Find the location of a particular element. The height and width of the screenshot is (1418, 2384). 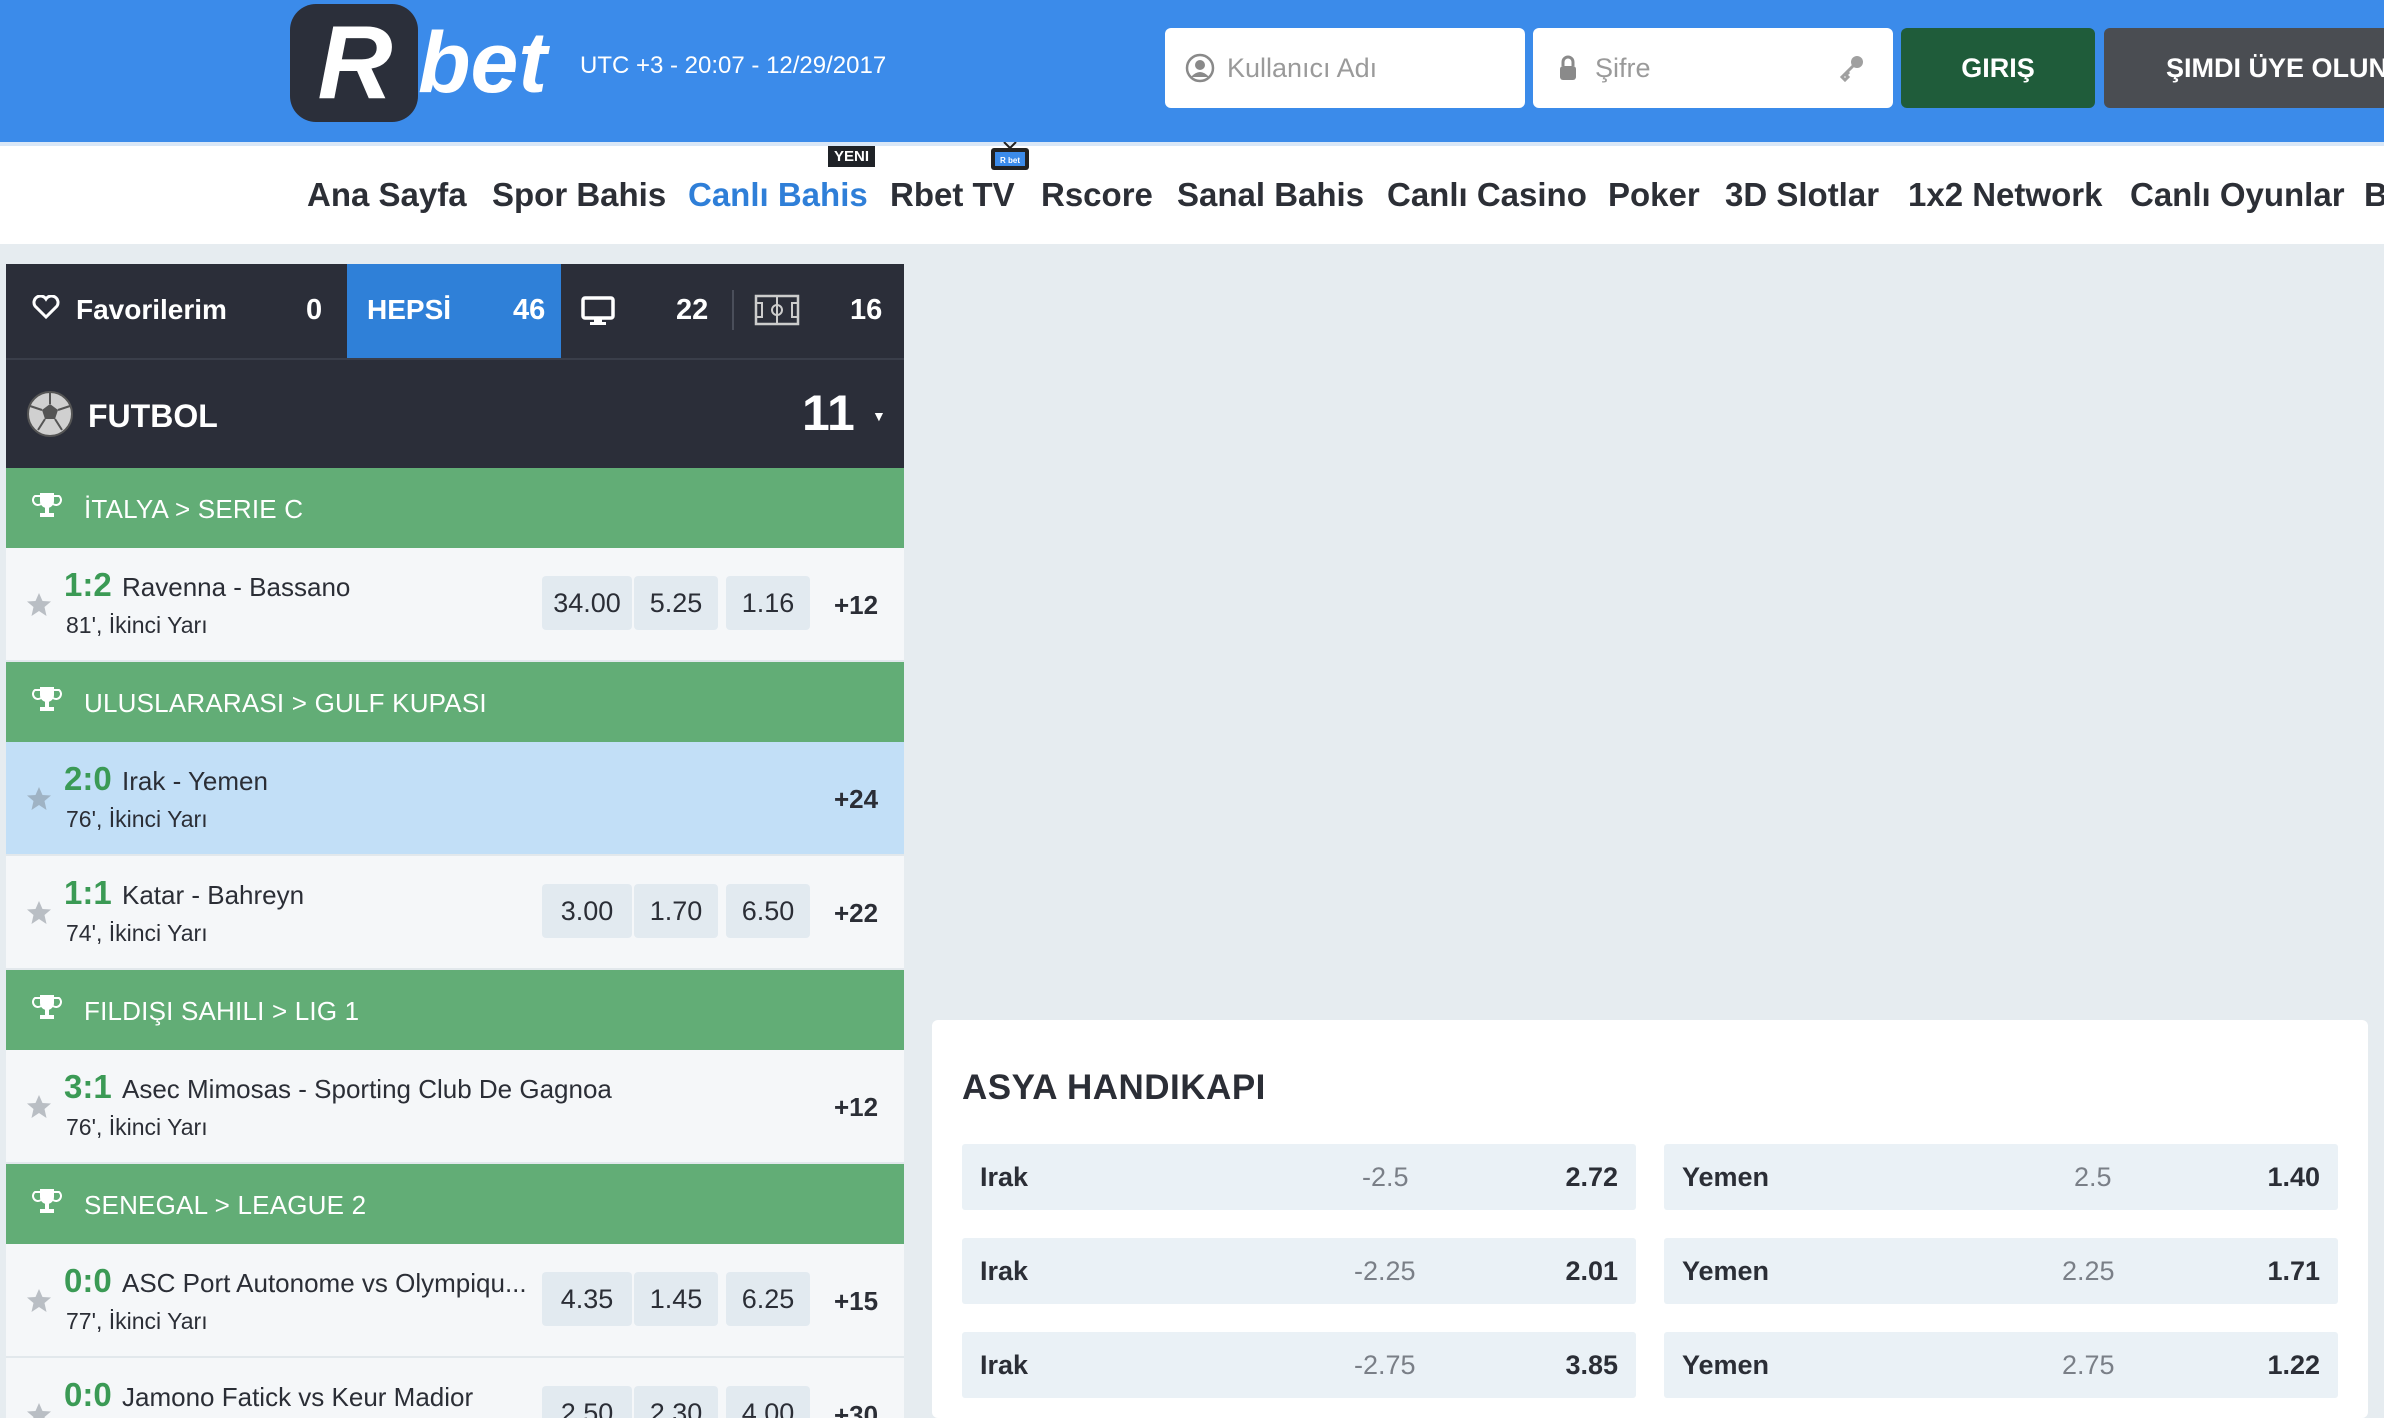

odd-home: 34.00 is located at coordinates (587, 603).